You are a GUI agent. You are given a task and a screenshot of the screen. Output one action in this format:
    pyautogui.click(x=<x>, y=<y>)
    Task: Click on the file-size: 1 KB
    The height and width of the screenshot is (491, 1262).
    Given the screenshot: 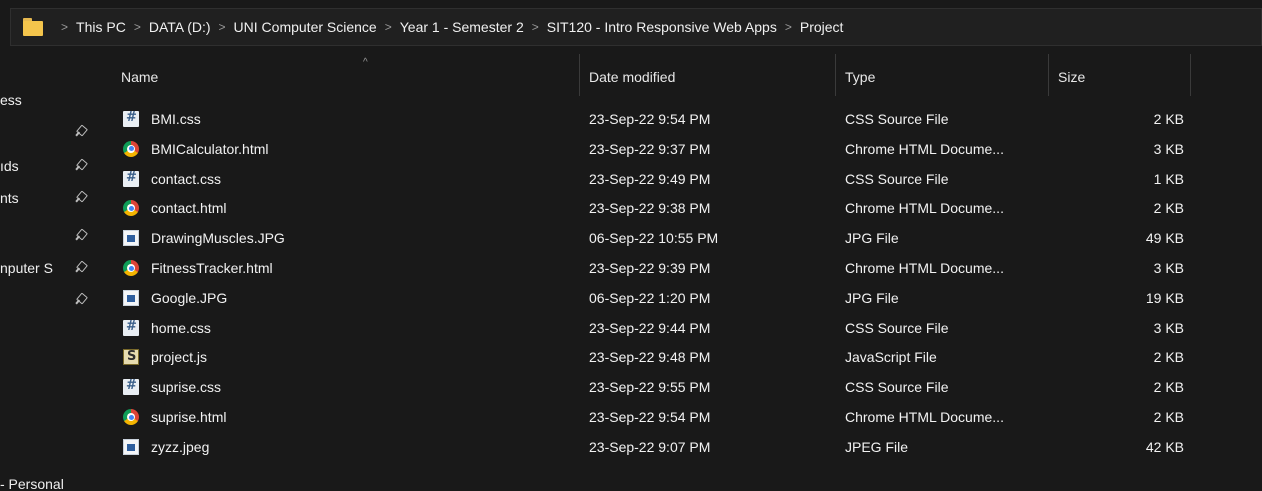 What is the action you would take?
    pyautogui.click(x=1168, y=178)
    